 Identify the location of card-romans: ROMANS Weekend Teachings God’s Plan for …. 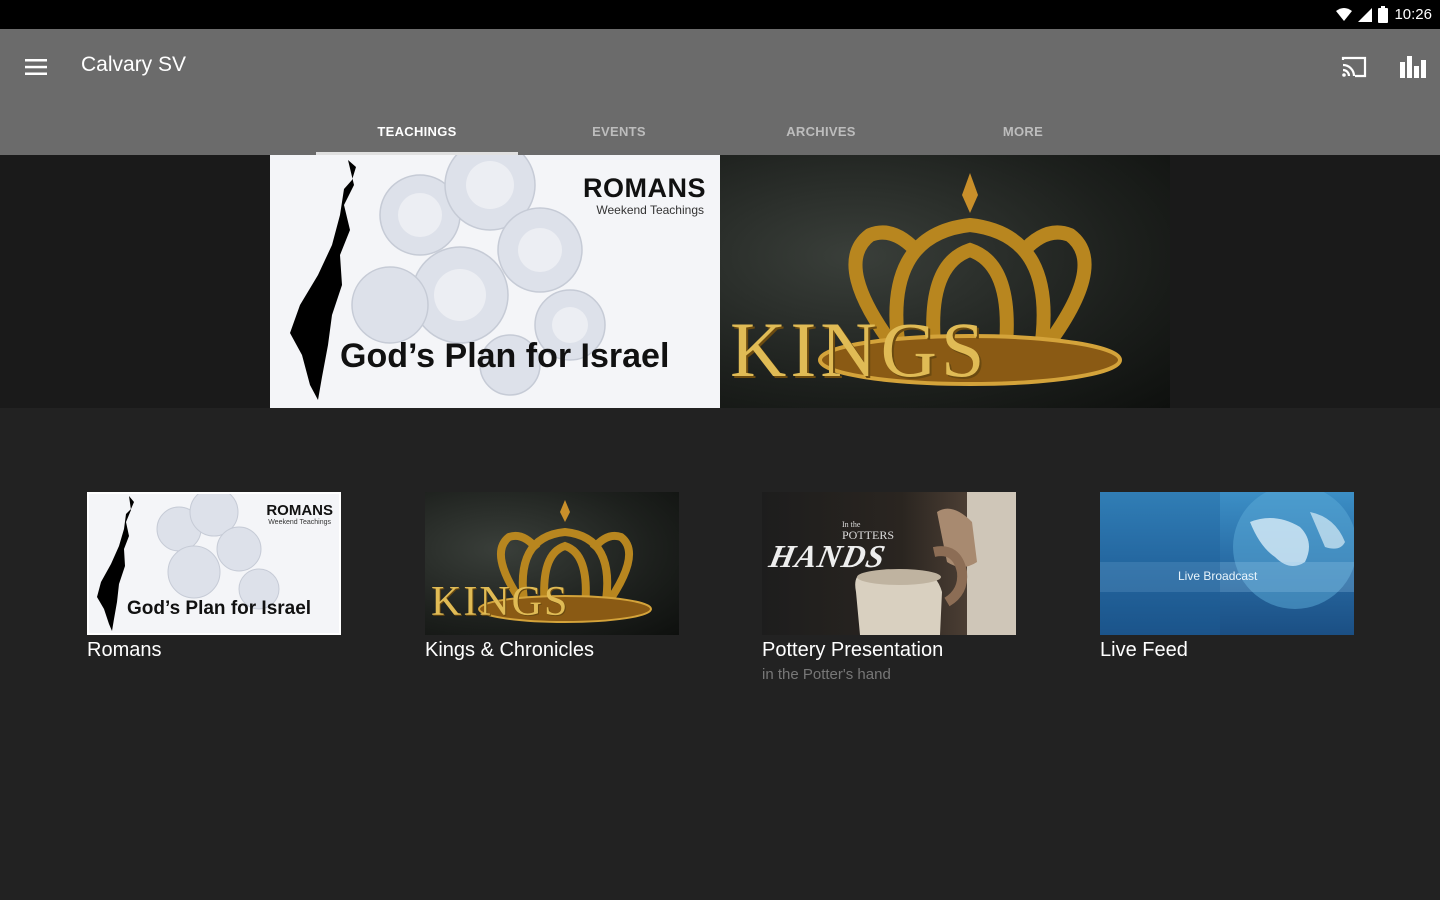
(214, 577).